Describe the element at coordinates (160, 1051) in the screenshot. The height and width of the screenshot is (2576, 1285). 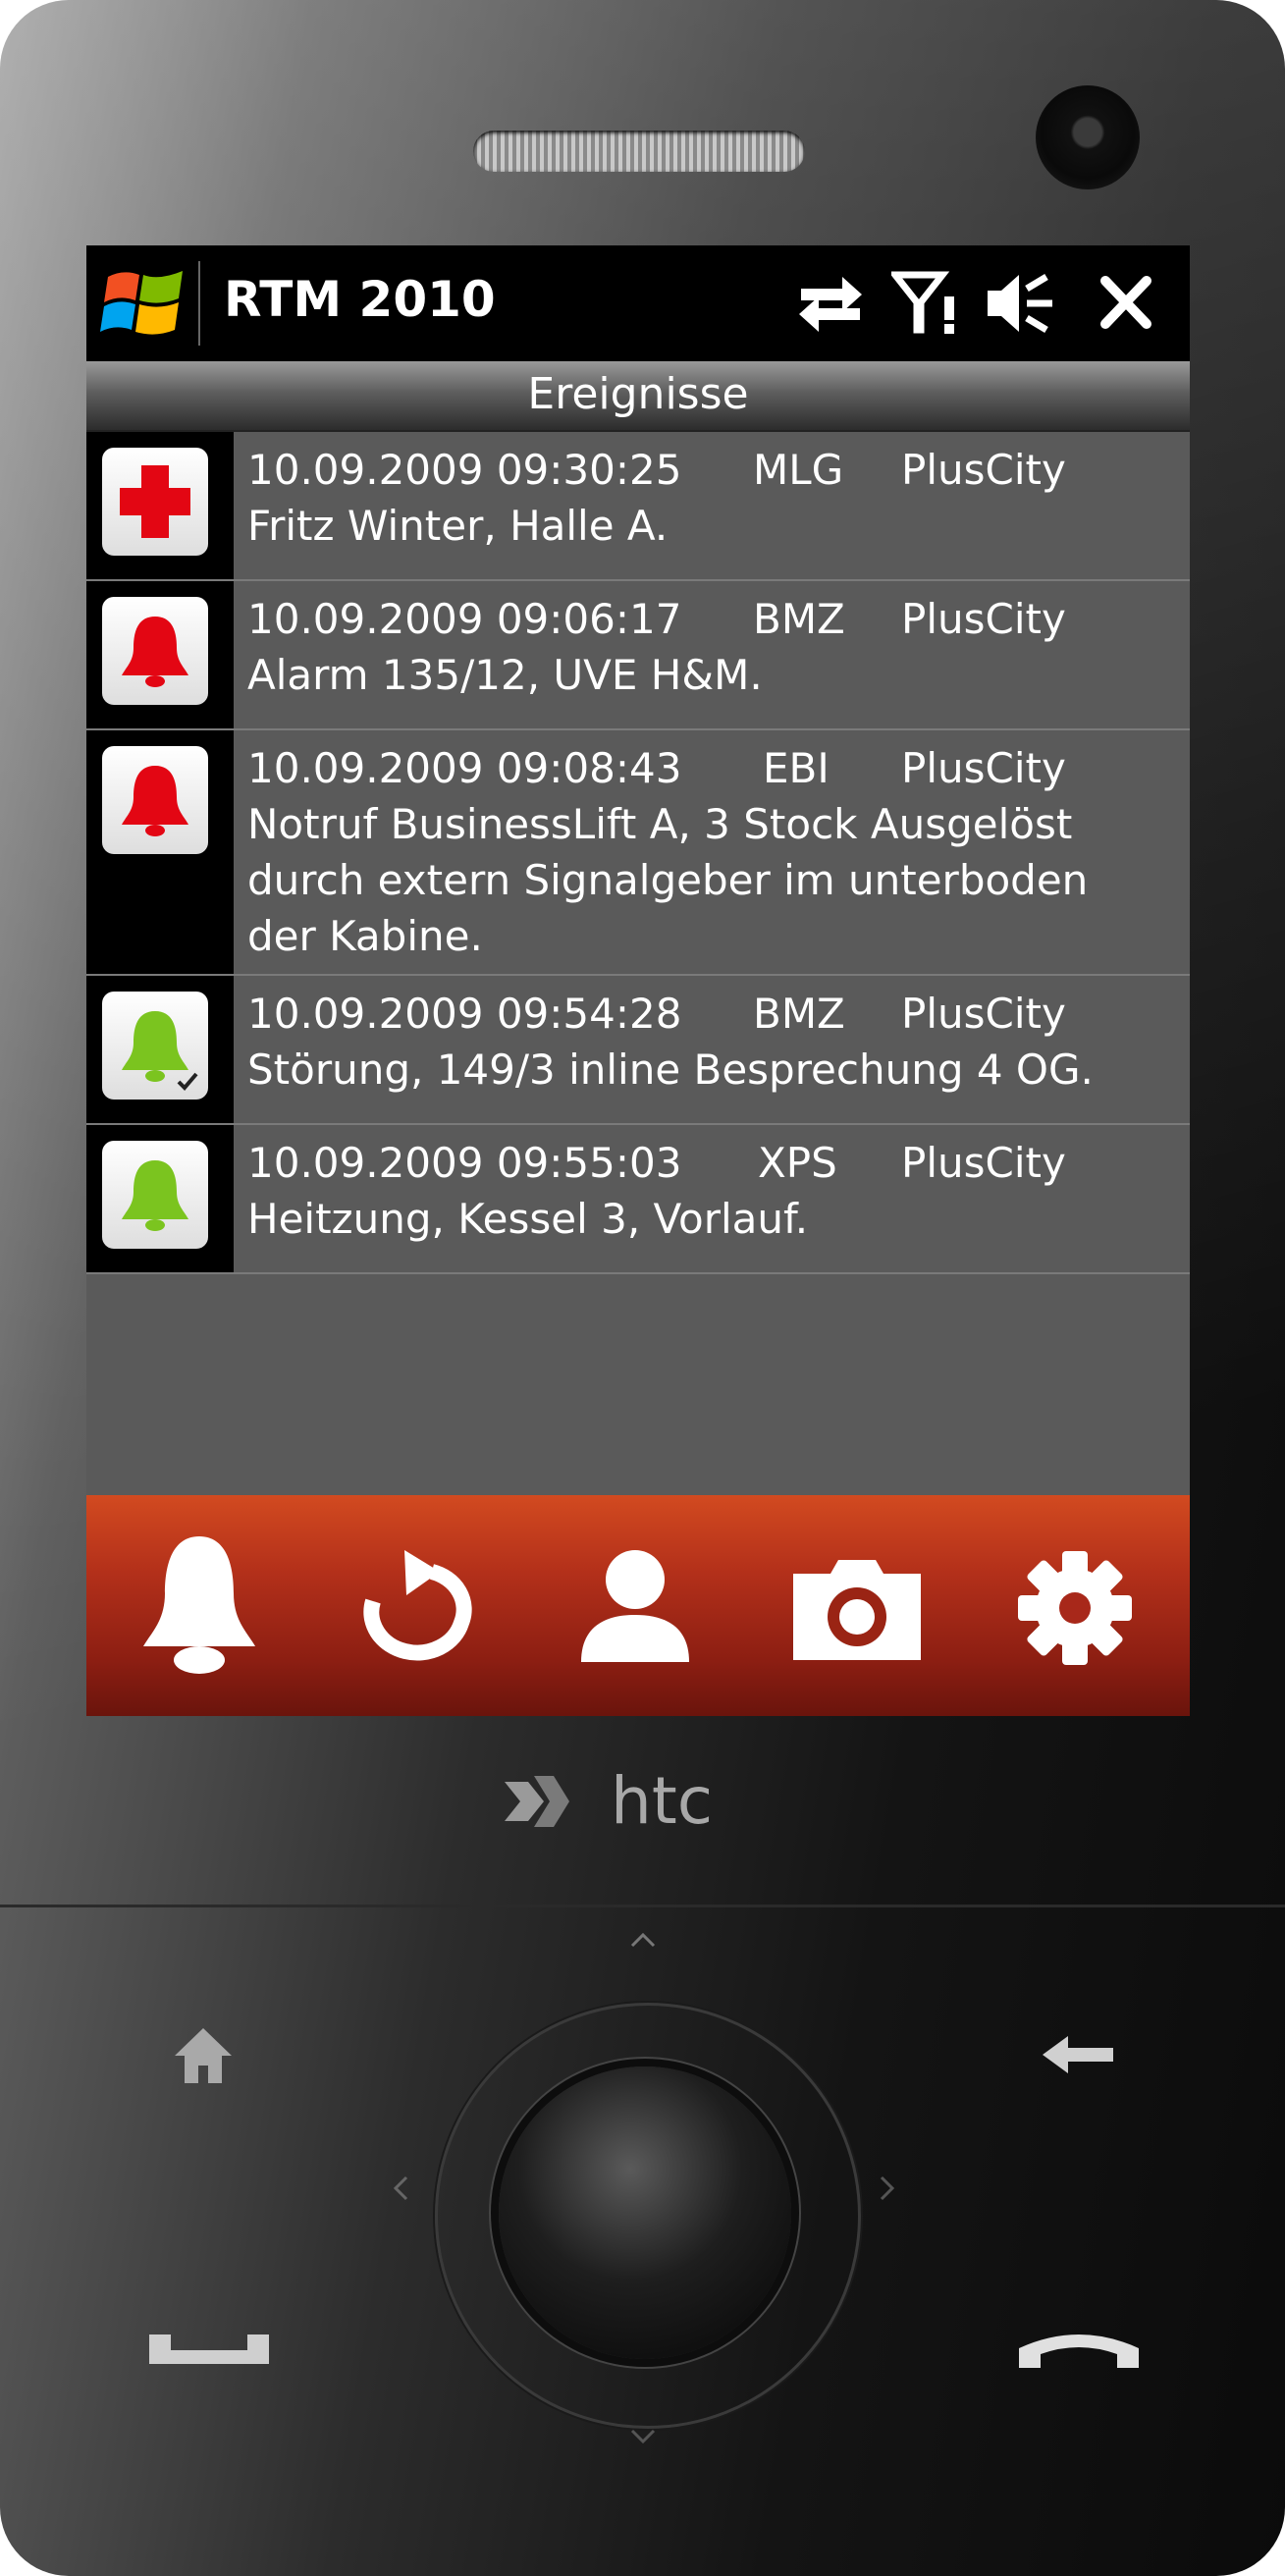
I see `green-bell-checked-icon` at that location.